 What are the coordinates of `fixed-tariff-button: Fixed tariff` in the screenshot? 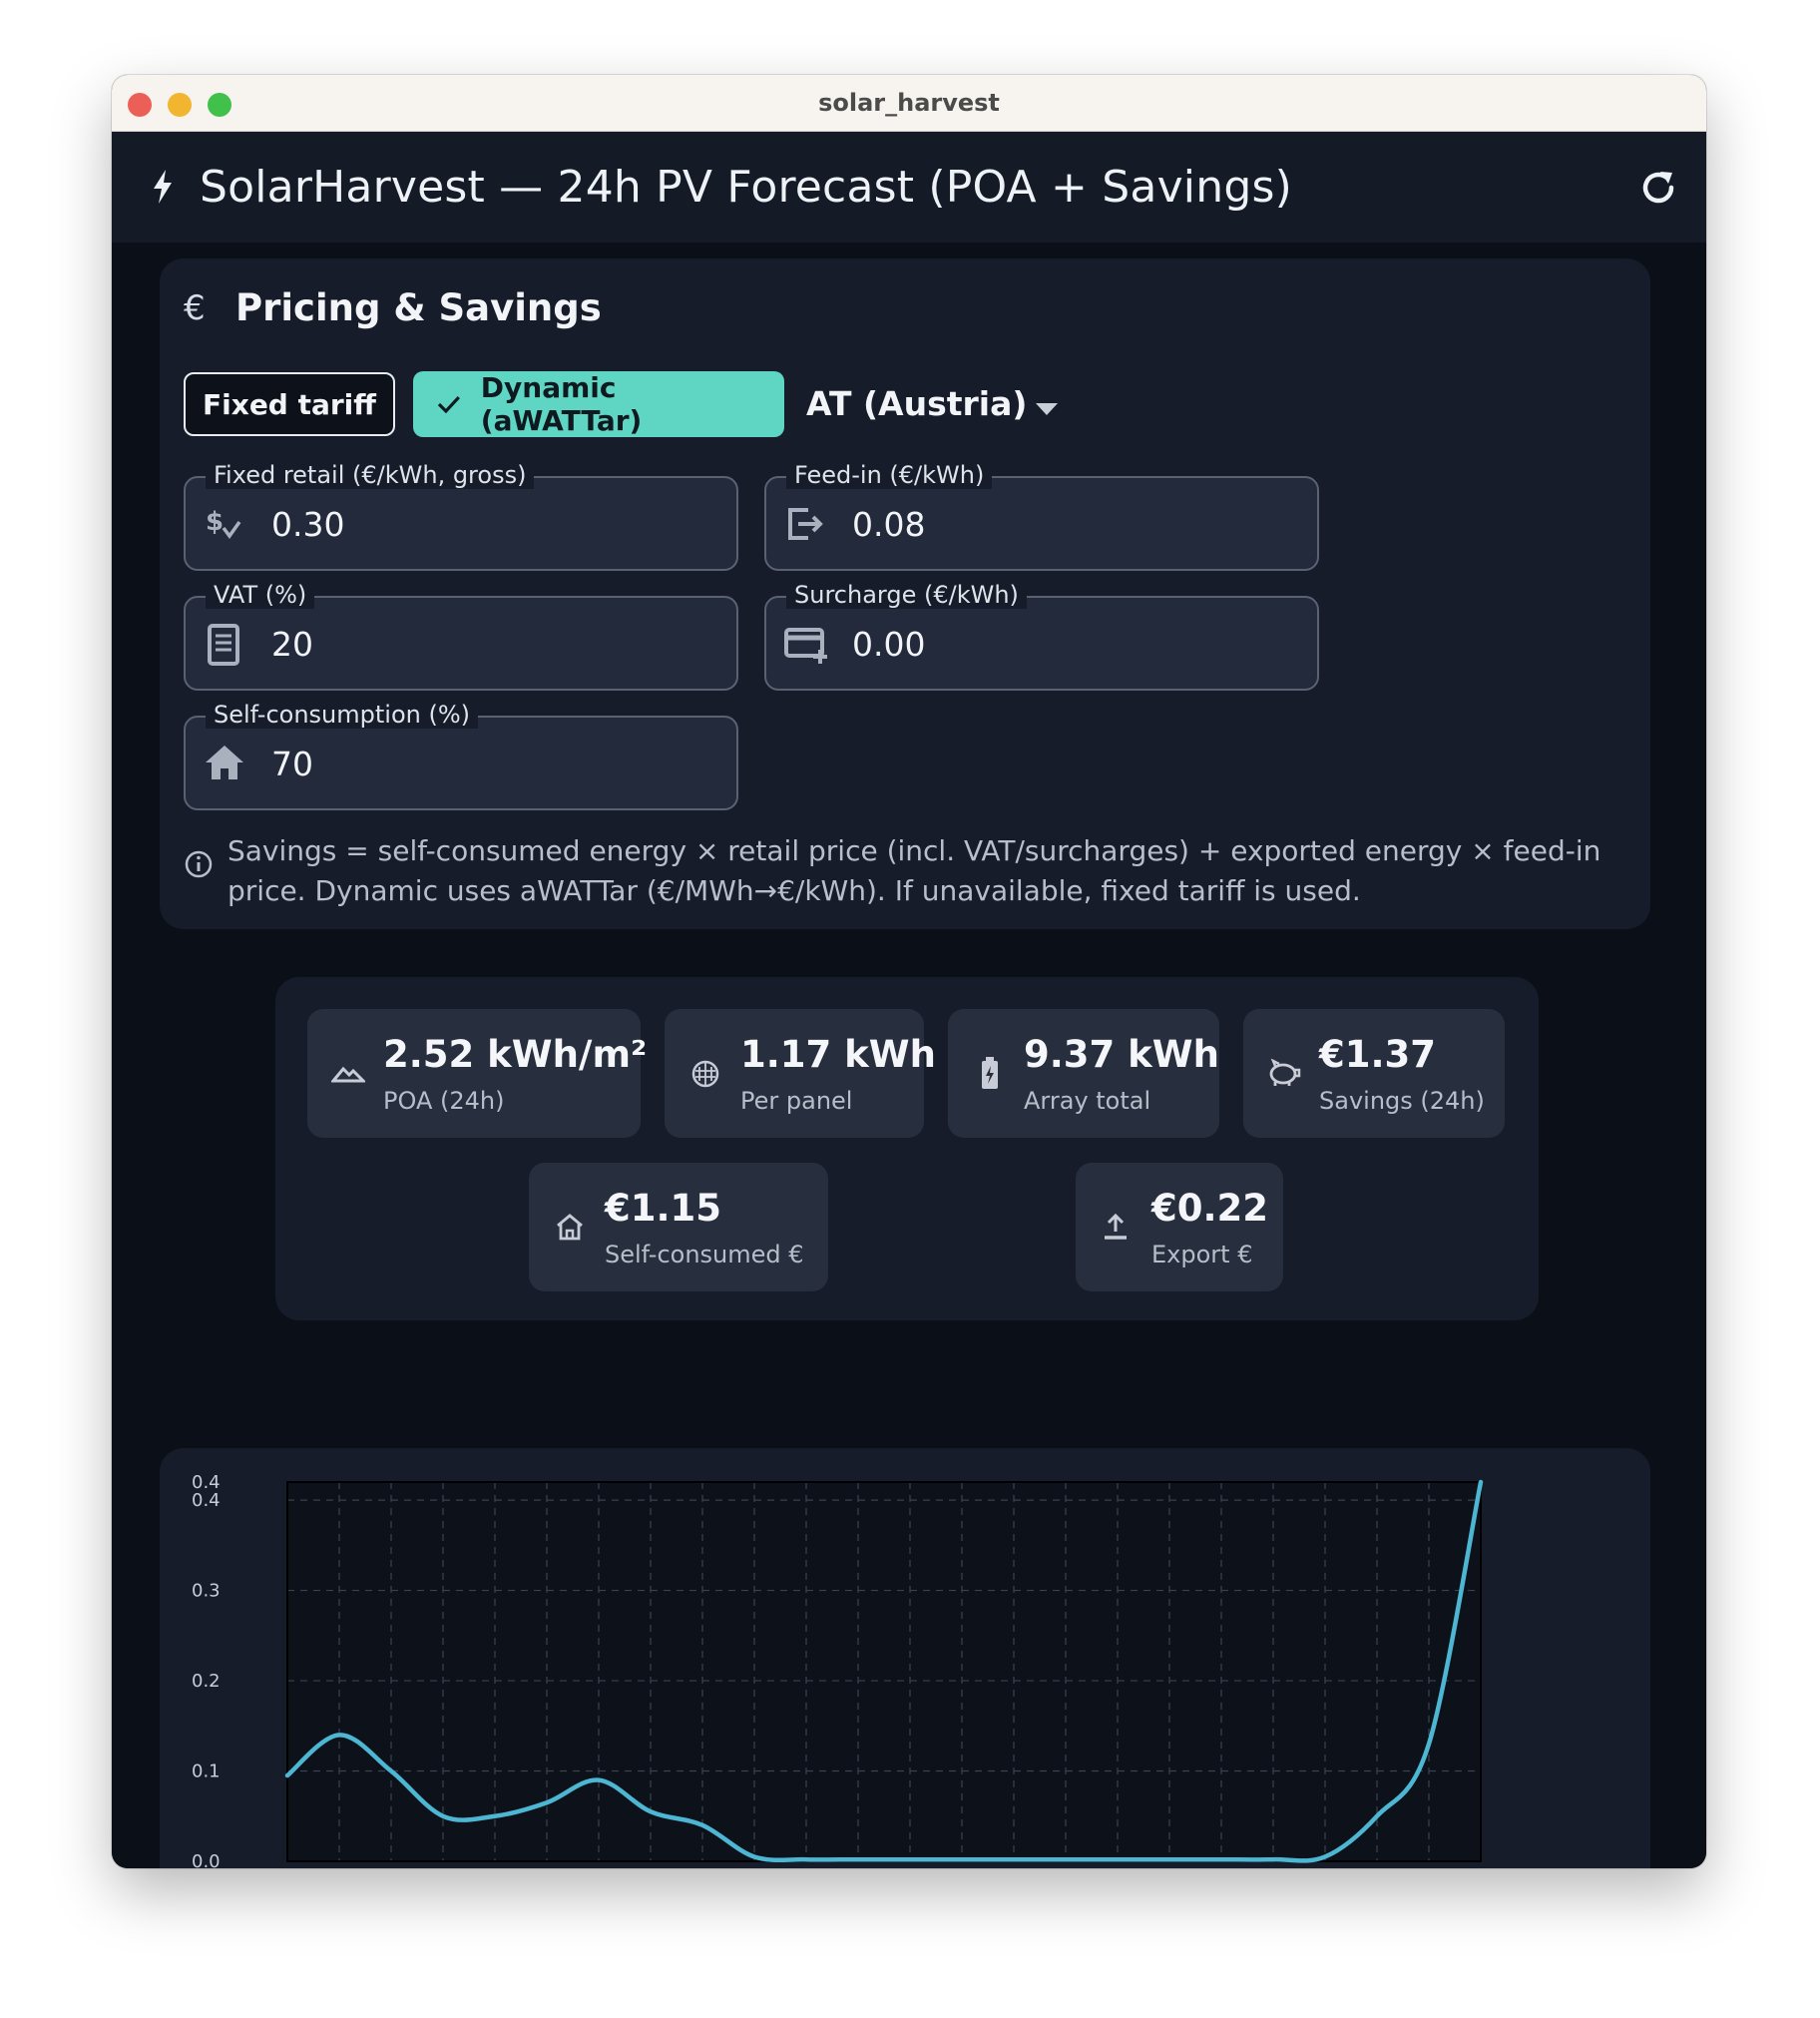 It's located at (289, 404).